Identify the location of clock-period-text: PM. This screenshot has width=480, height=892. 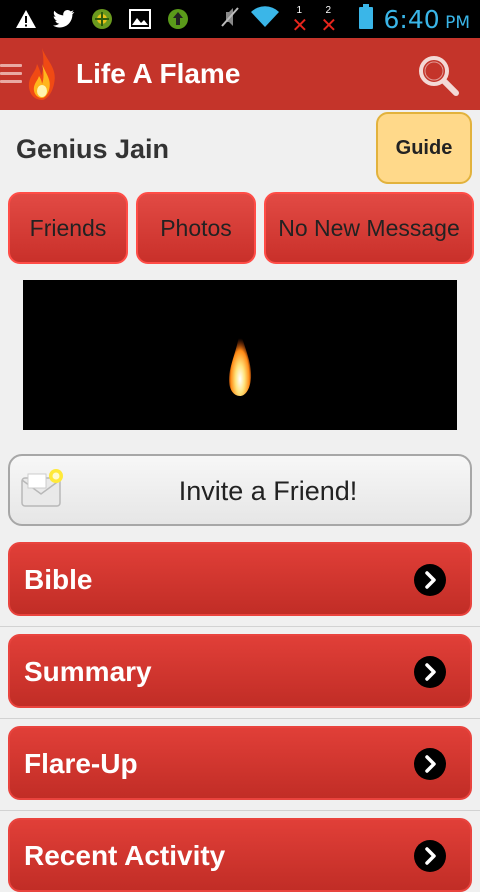
(457, 23).